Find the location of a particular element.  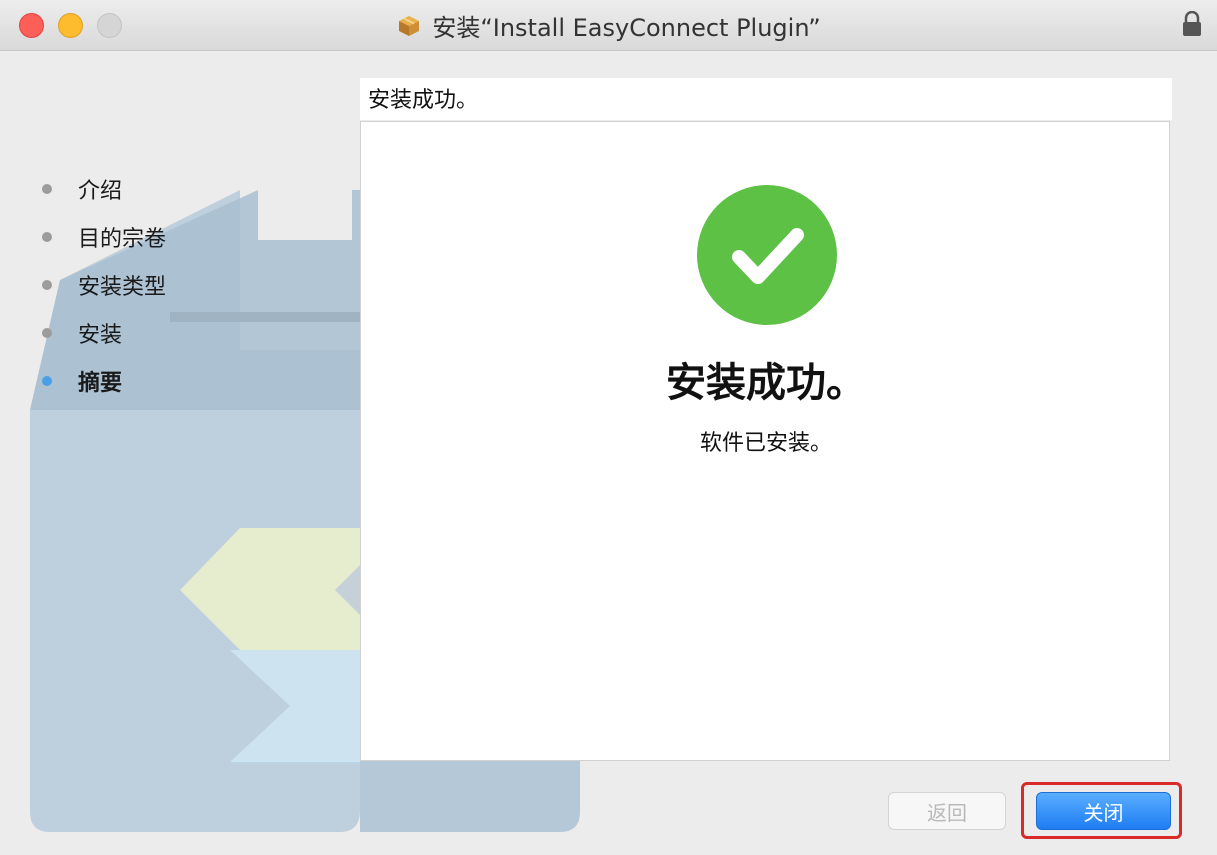

close-button: 关闭 is located at coordinates (1103, 811).